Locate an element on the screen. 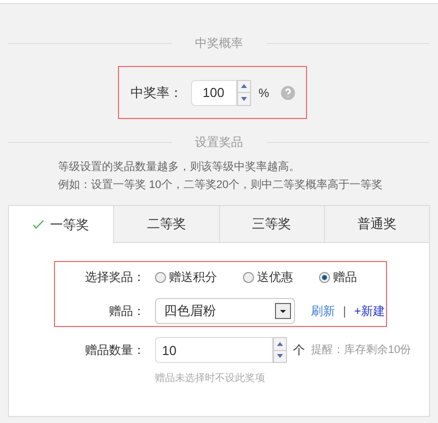 This screenshot has width=438, height=423. gift-label: 赠品： is located at coordinates (126, 311).